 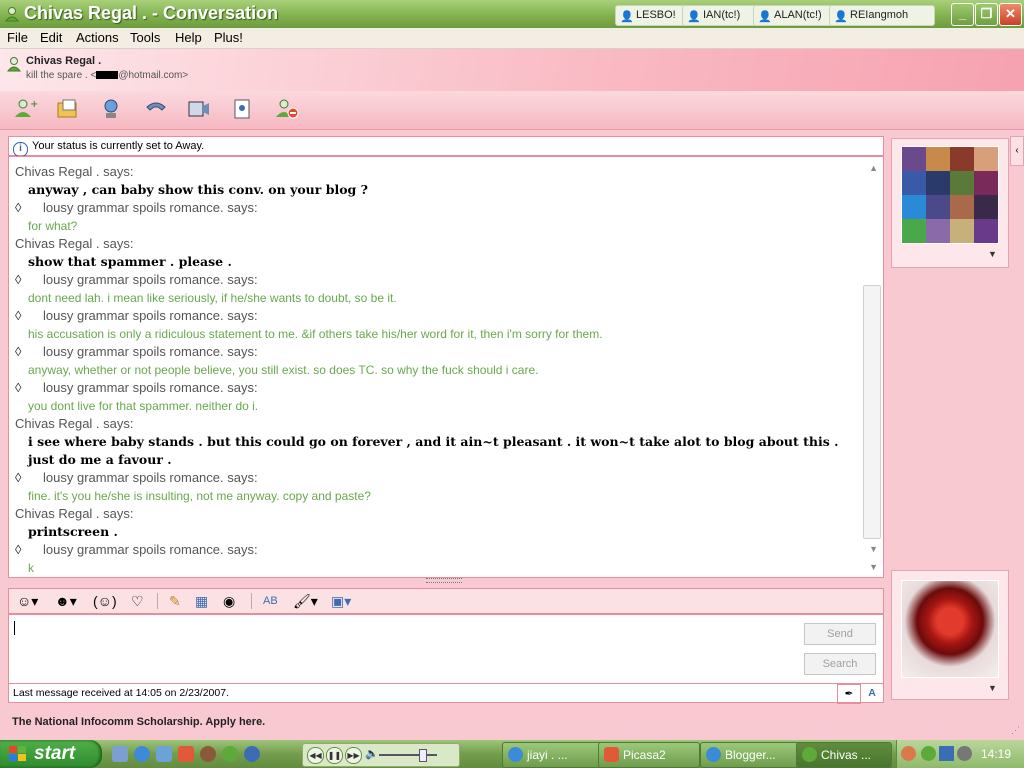 I want to click on volume-slider, so click(x=408, y=755).